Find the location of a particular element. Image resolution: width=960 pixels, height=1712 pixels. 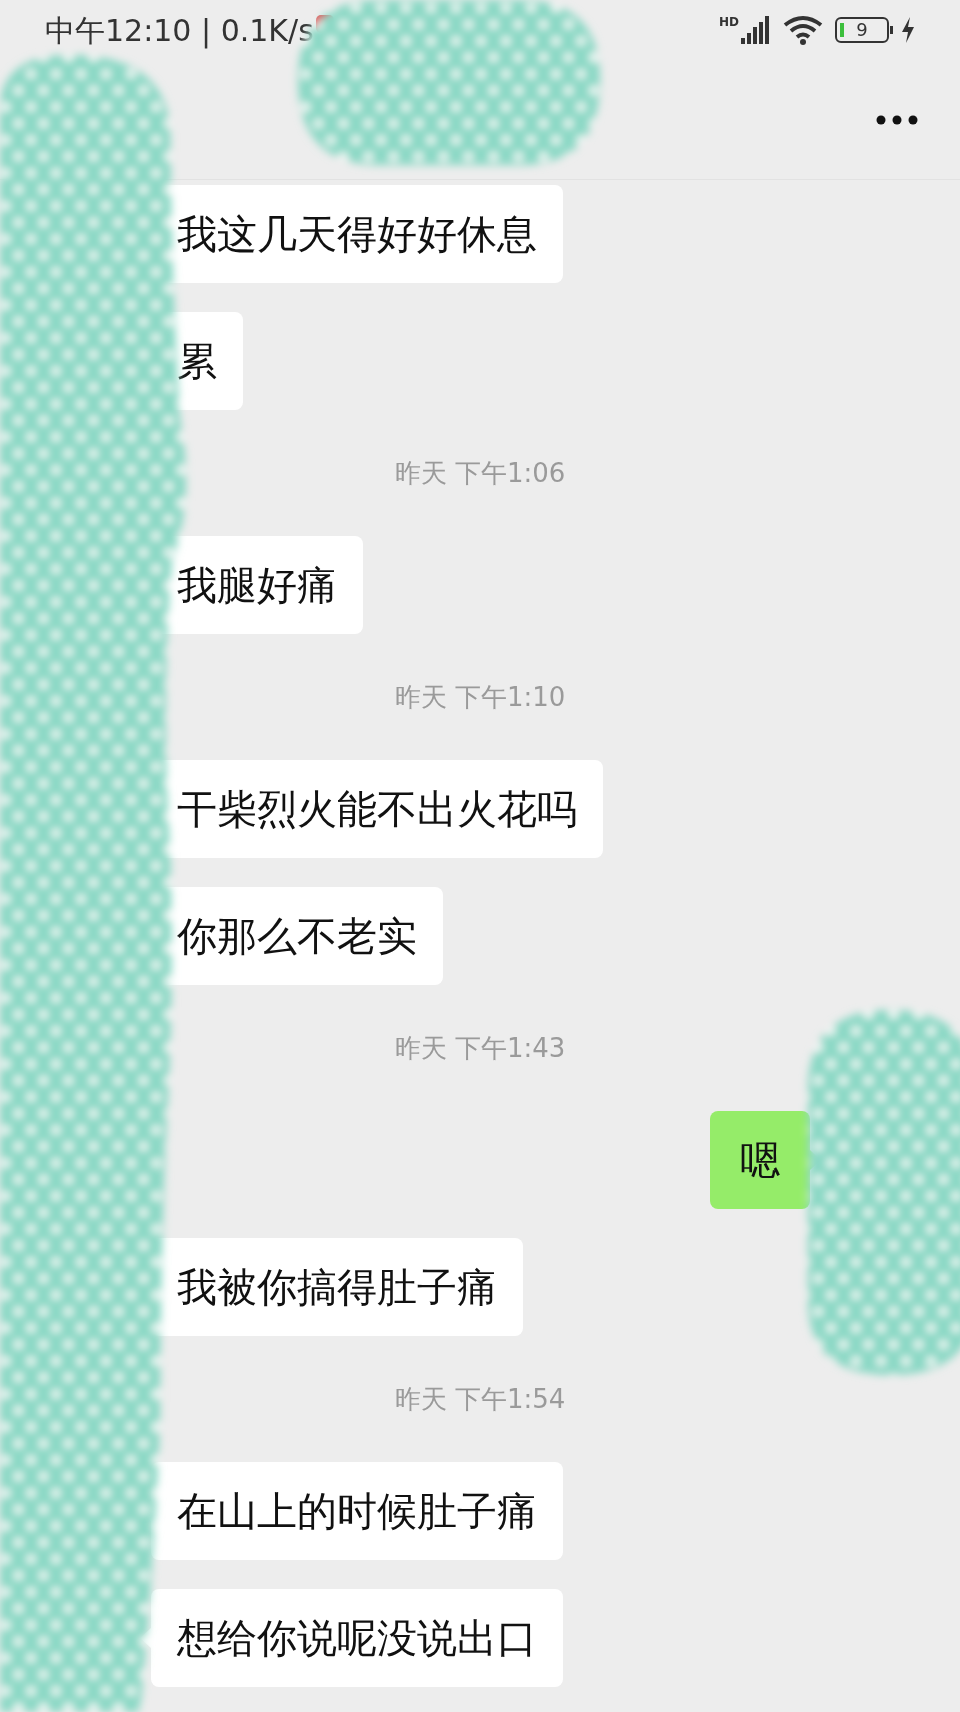

more-icon is located at coordinates (897, 119).